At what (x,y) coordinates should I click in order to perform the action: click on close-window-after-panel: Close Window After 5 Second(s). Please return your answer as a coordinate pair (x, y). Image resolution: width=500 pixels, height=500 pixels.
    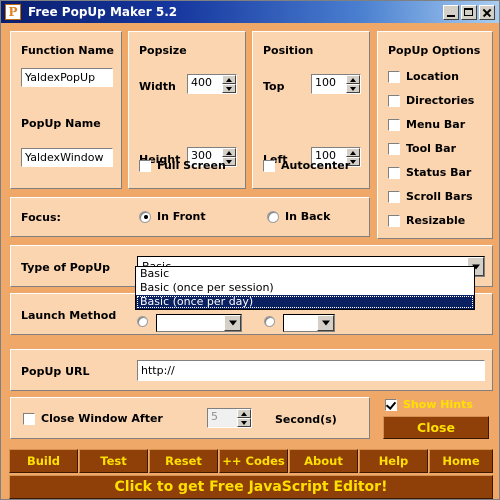
    Looking at the image, I should click on (190, 418).